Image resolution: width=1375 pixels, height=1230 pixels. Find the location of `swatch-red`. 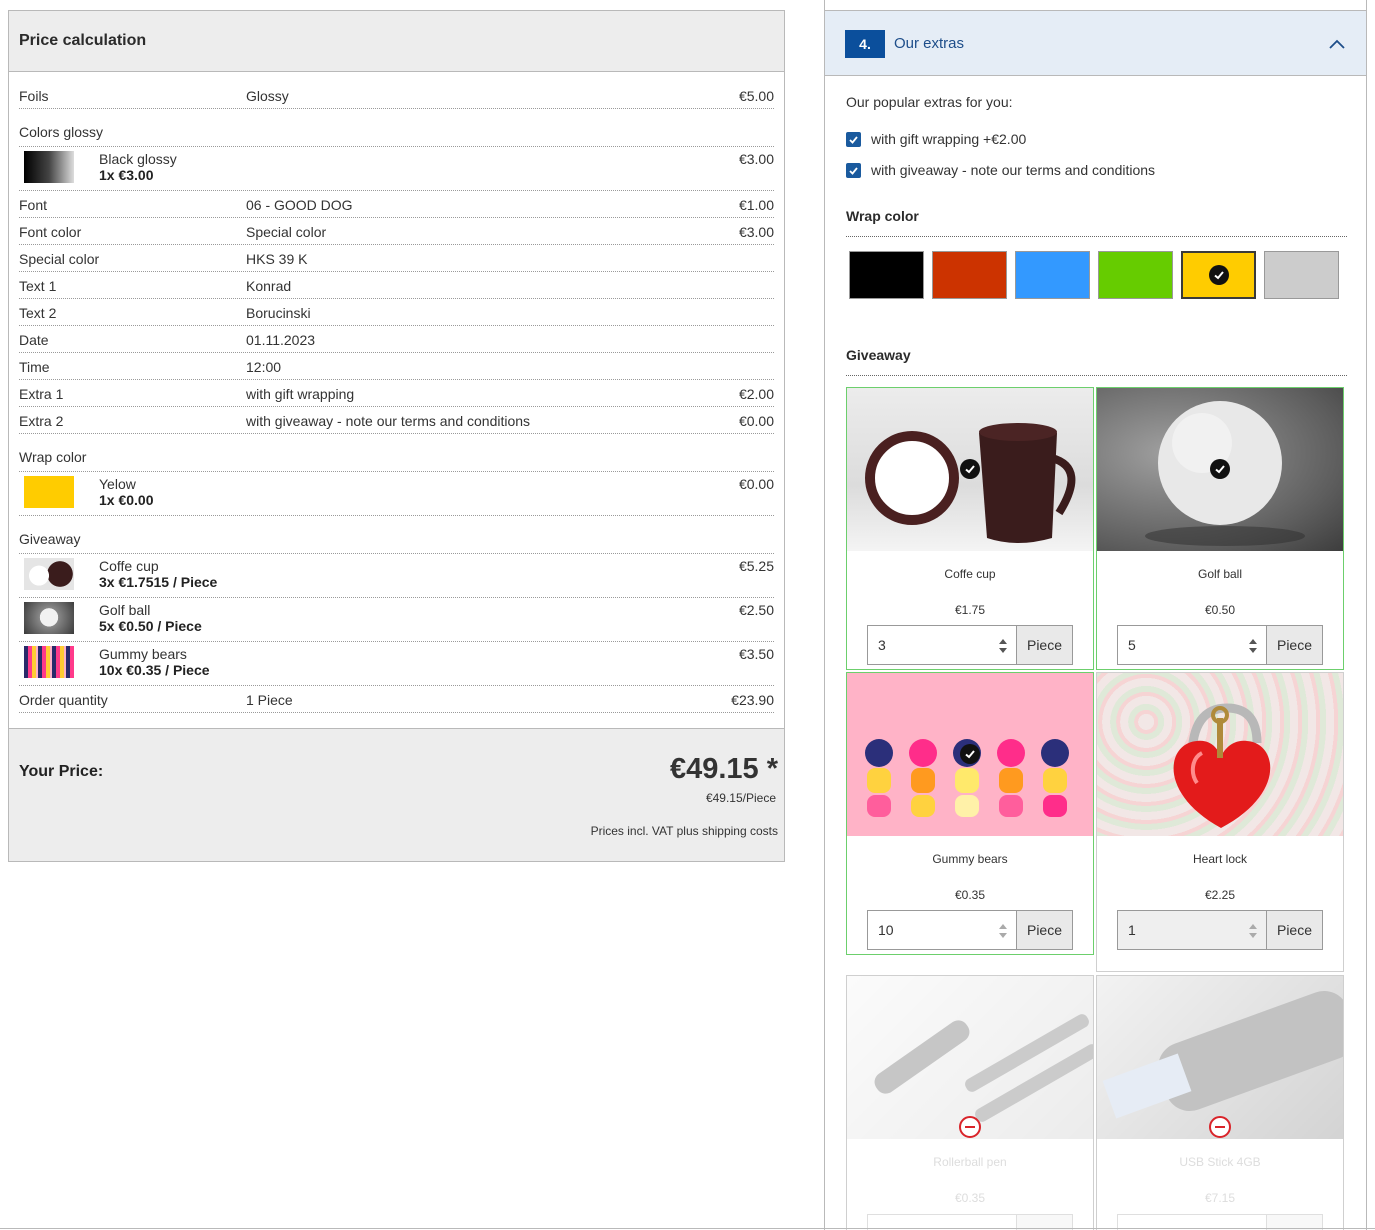

swatch-red is located at coordinates (969, 275).